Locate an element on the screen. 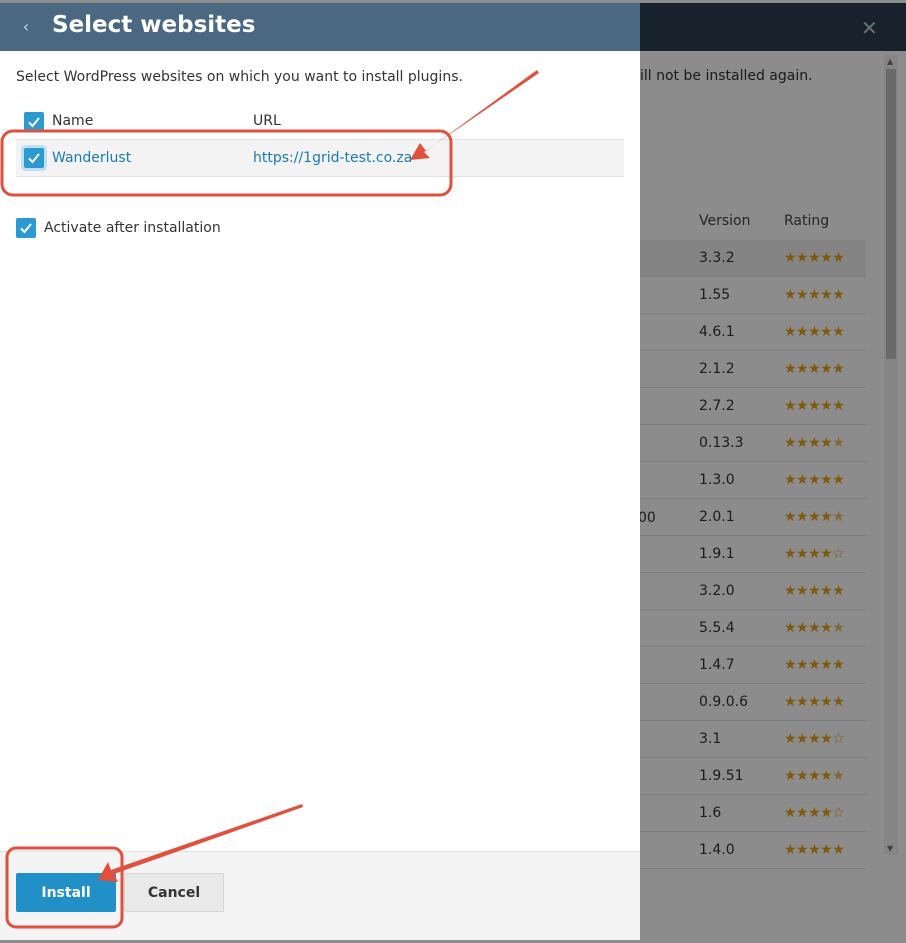  modal-header: ‹ Select websites is located at coordinates (320, 27).